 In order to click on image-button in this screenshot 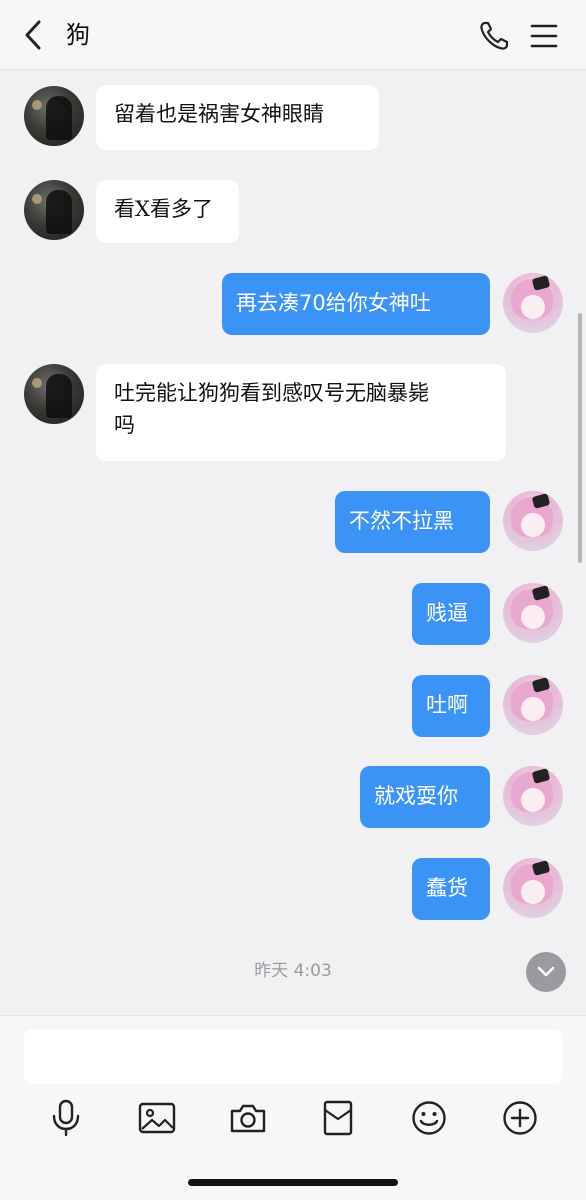, I will do `click(157, 1118)`.